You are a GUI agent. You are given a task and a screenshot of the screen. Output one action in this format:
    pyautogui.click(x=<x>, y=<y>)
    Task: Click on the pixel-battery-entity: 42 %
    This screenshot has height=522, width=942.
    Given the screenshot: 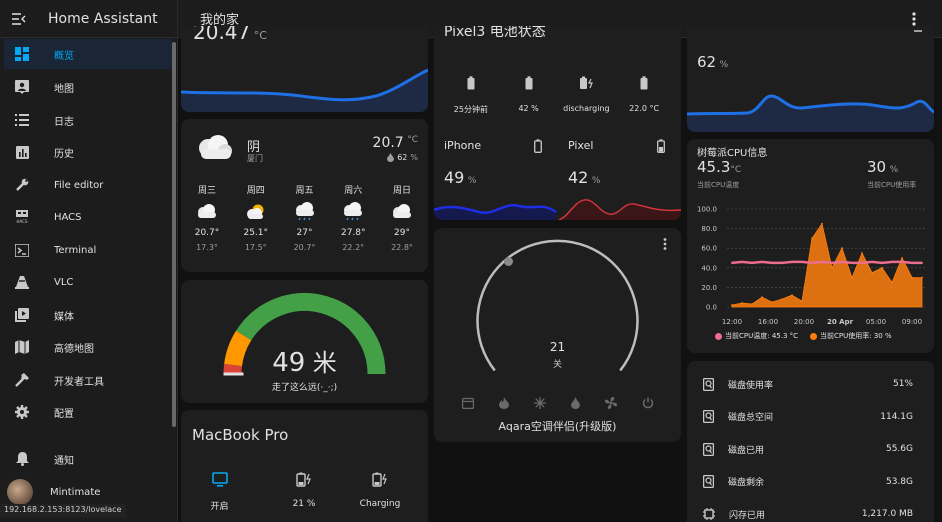 What is the action you would take?
    pyautogui.click(x=529, y=95)
    